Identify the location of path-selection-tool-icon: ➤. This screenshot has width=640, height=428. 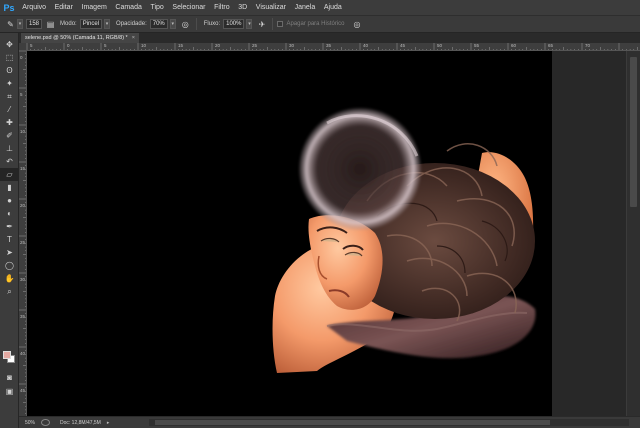
(9, 252).